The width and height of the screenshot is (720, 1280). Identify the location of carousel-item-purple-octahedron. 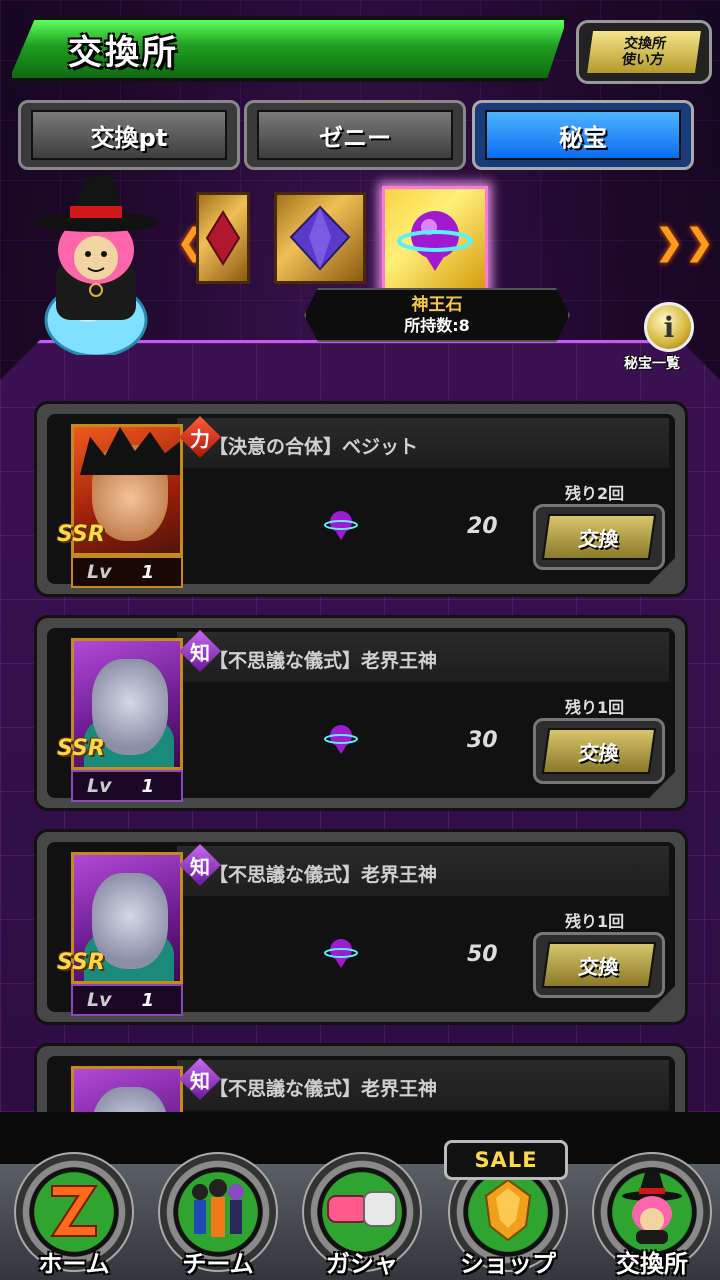
(320, 238).